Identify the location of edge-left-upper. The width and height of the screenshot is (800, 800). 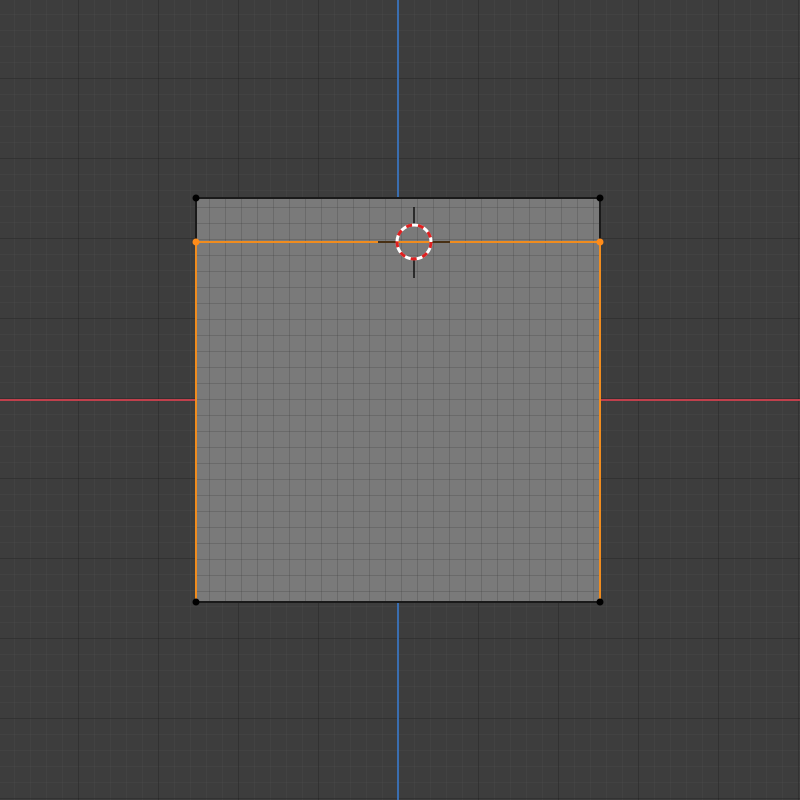
(196, 220).